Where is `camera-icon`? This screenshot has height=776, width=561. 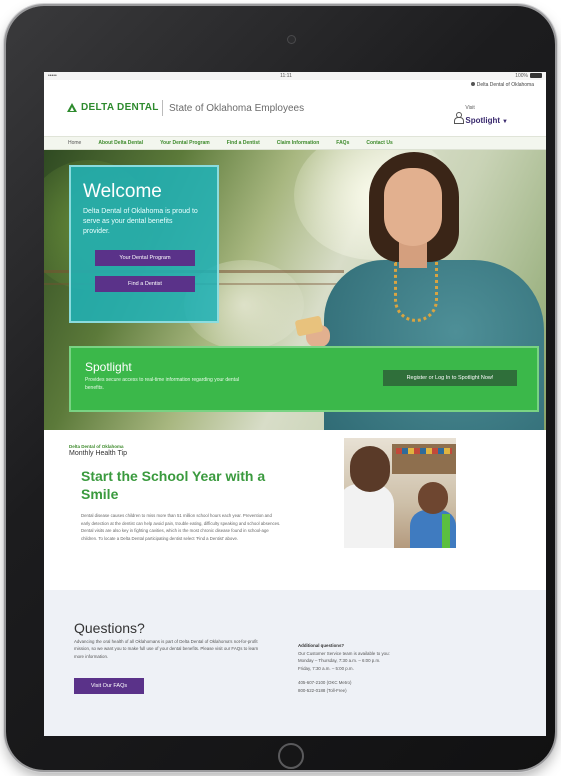 camera-icon is located at coordinates (291, 39).